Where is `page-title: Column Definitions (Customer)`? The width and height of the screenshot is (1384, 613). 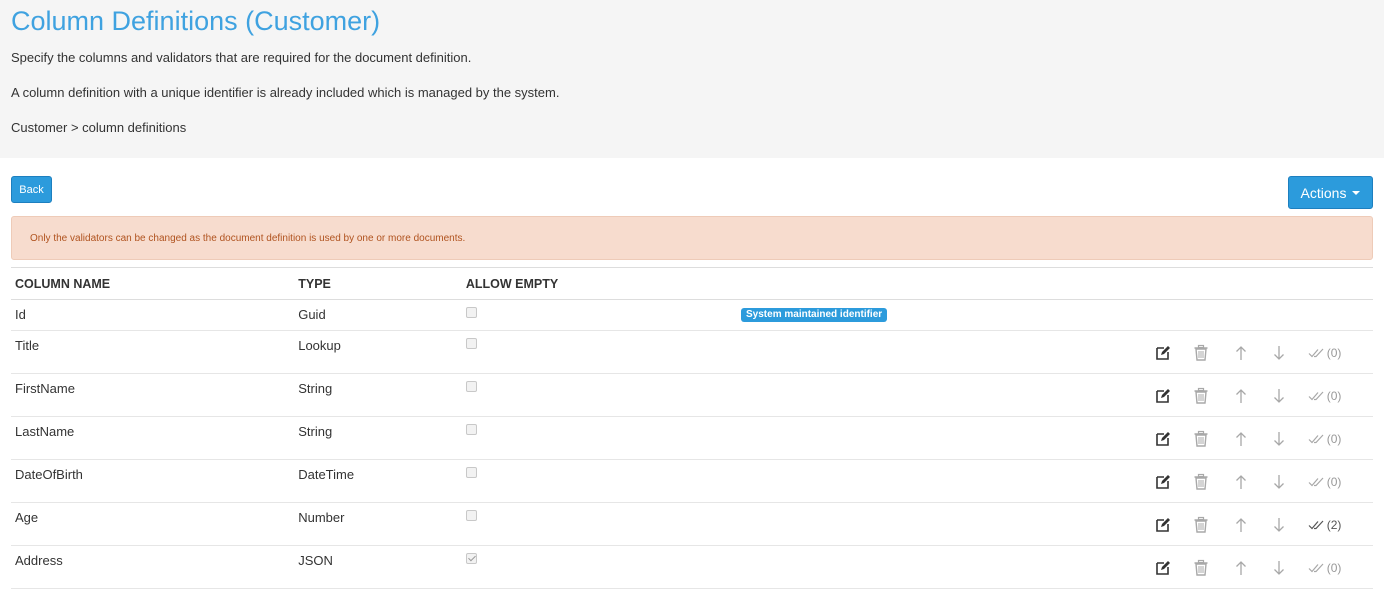
page-title: Column Definitions (Customer) is located at coordinates (196, 21).